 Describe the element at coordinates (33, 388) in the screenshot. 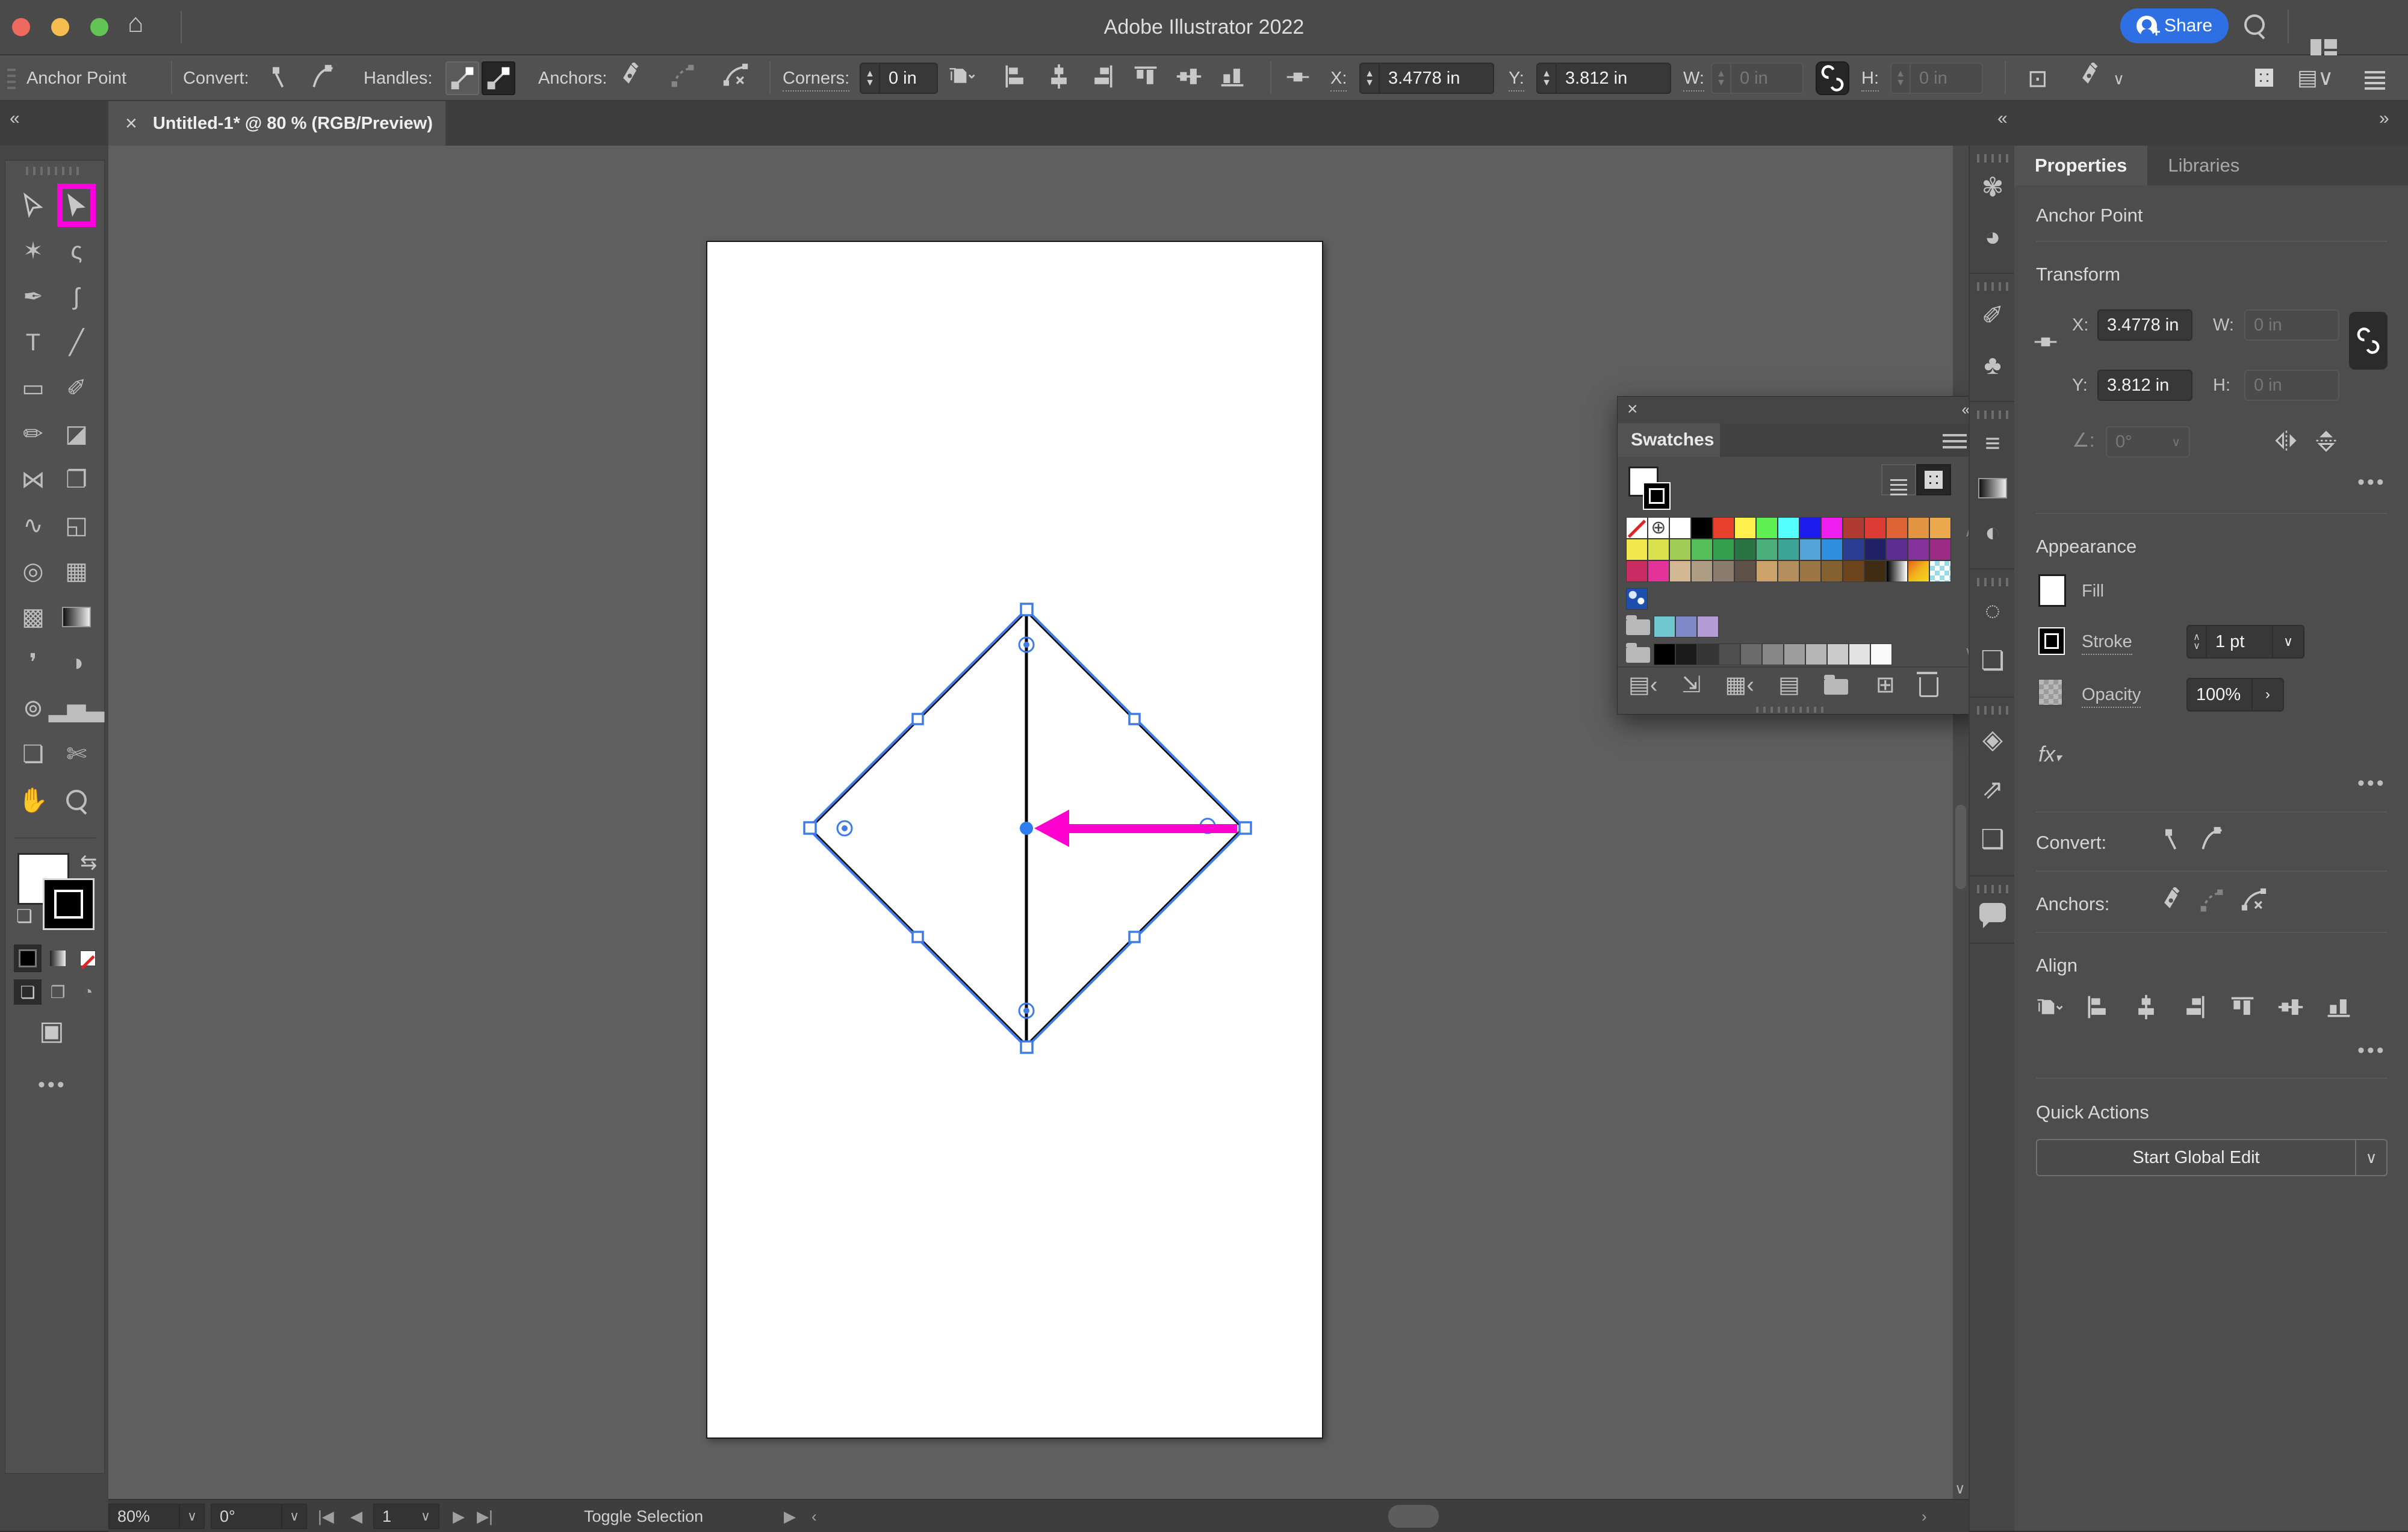

I see `rectangle-tool: ▭` at that location.